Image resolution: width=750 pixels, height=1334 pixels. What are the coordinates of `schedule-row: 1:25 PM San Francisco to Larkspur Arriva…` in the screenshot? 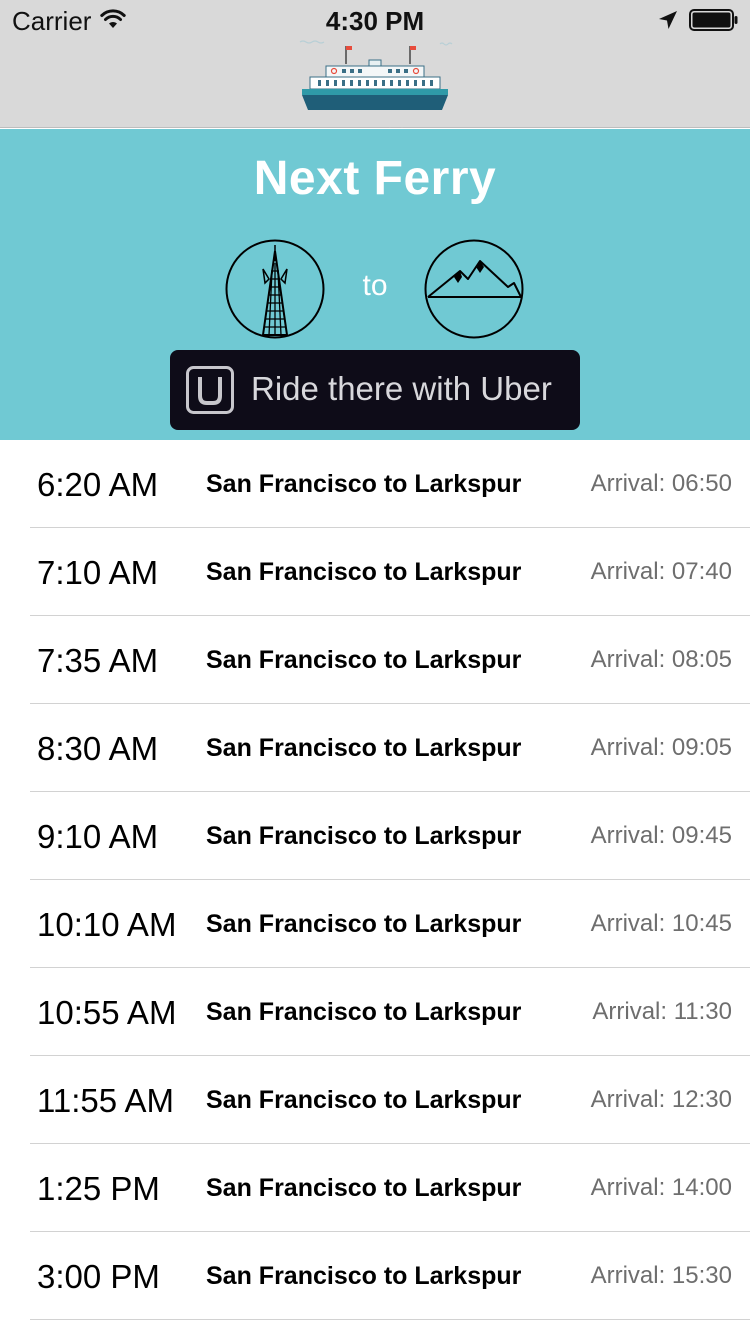 It's located at (375, 1188).